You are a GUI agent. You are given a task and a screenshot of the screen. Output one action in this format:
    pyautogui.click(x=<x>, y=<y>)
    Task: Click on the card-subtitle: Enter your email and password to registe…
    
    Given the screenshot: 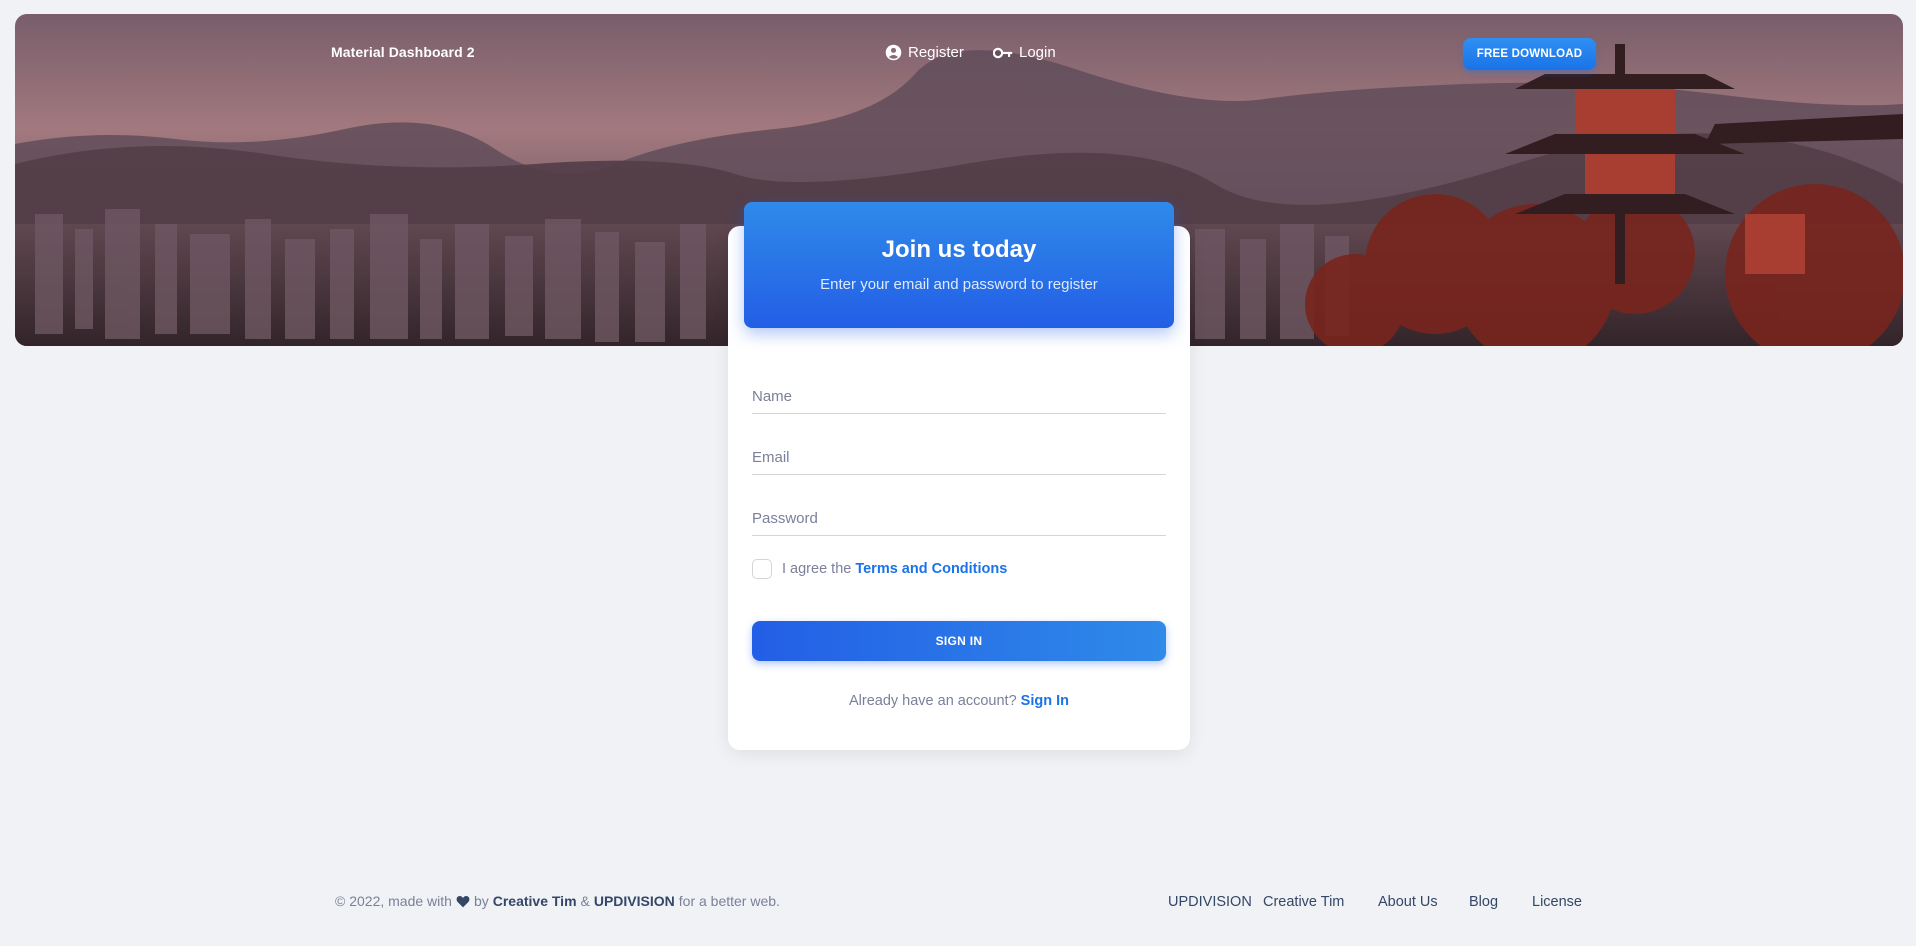 What is the action you would take?
    pyautogui.click(x=959, y=284)
    